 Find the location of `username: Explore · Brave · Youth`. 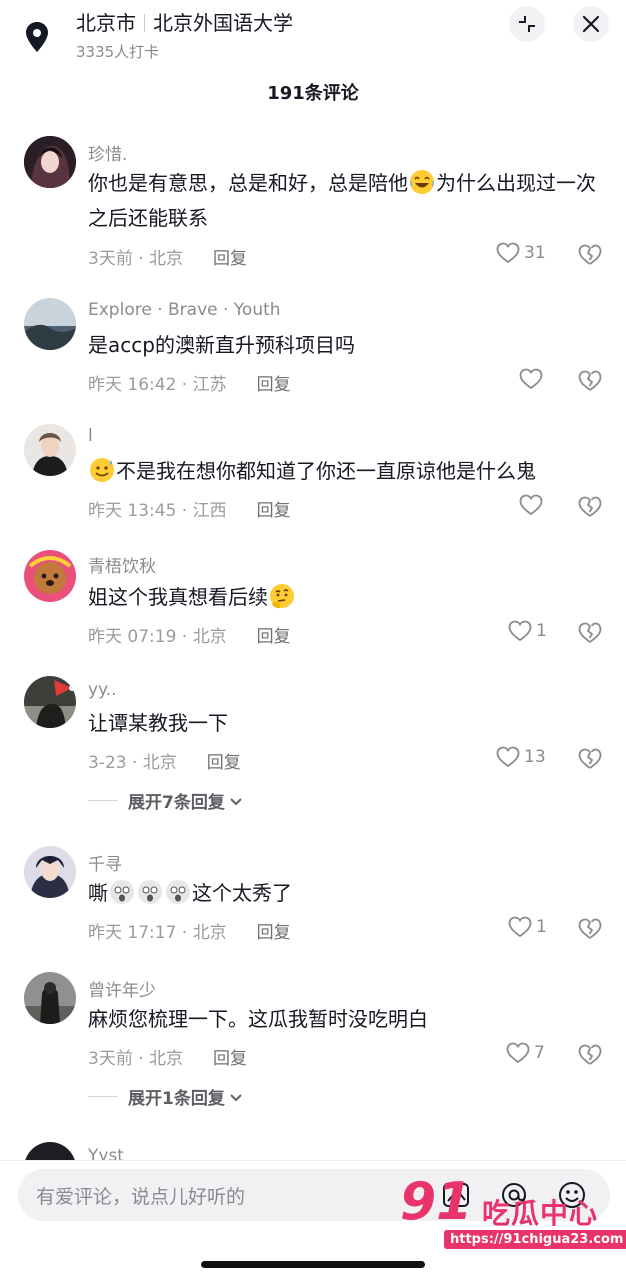

username: Explore · Brave · Youth is located at coordinates (184, 310).